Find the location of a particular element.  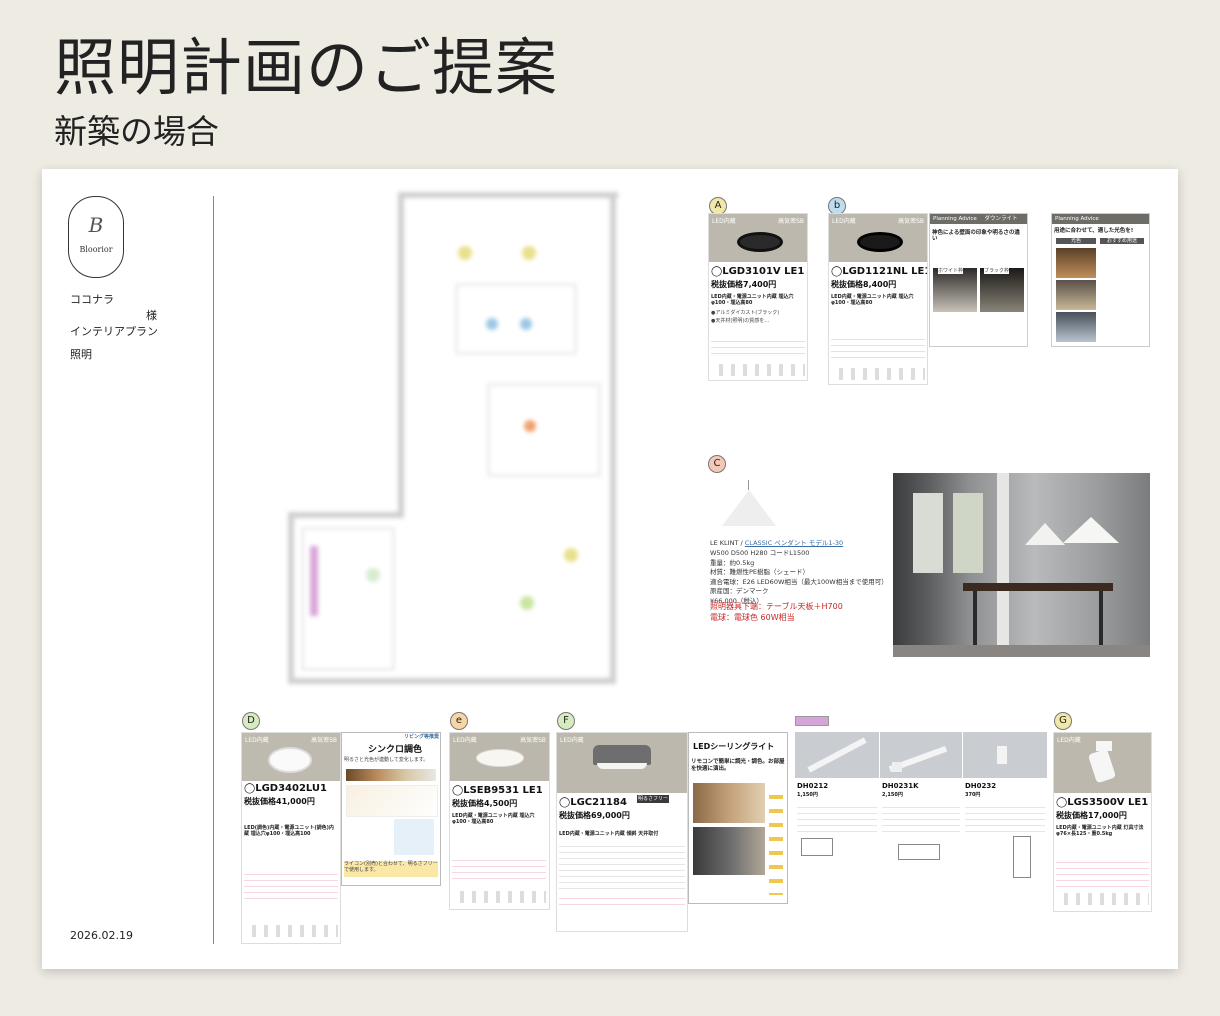

advice-photo-white is located at coordinates (955, 290).